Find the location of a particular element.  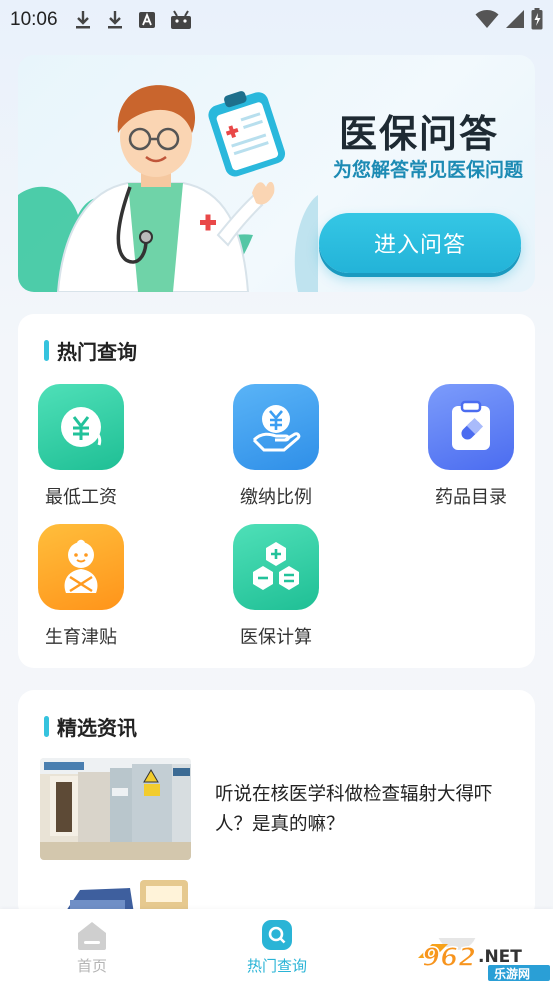

hot-item-drug-catalog: 药品目录 is located at coordinates (471, 446).